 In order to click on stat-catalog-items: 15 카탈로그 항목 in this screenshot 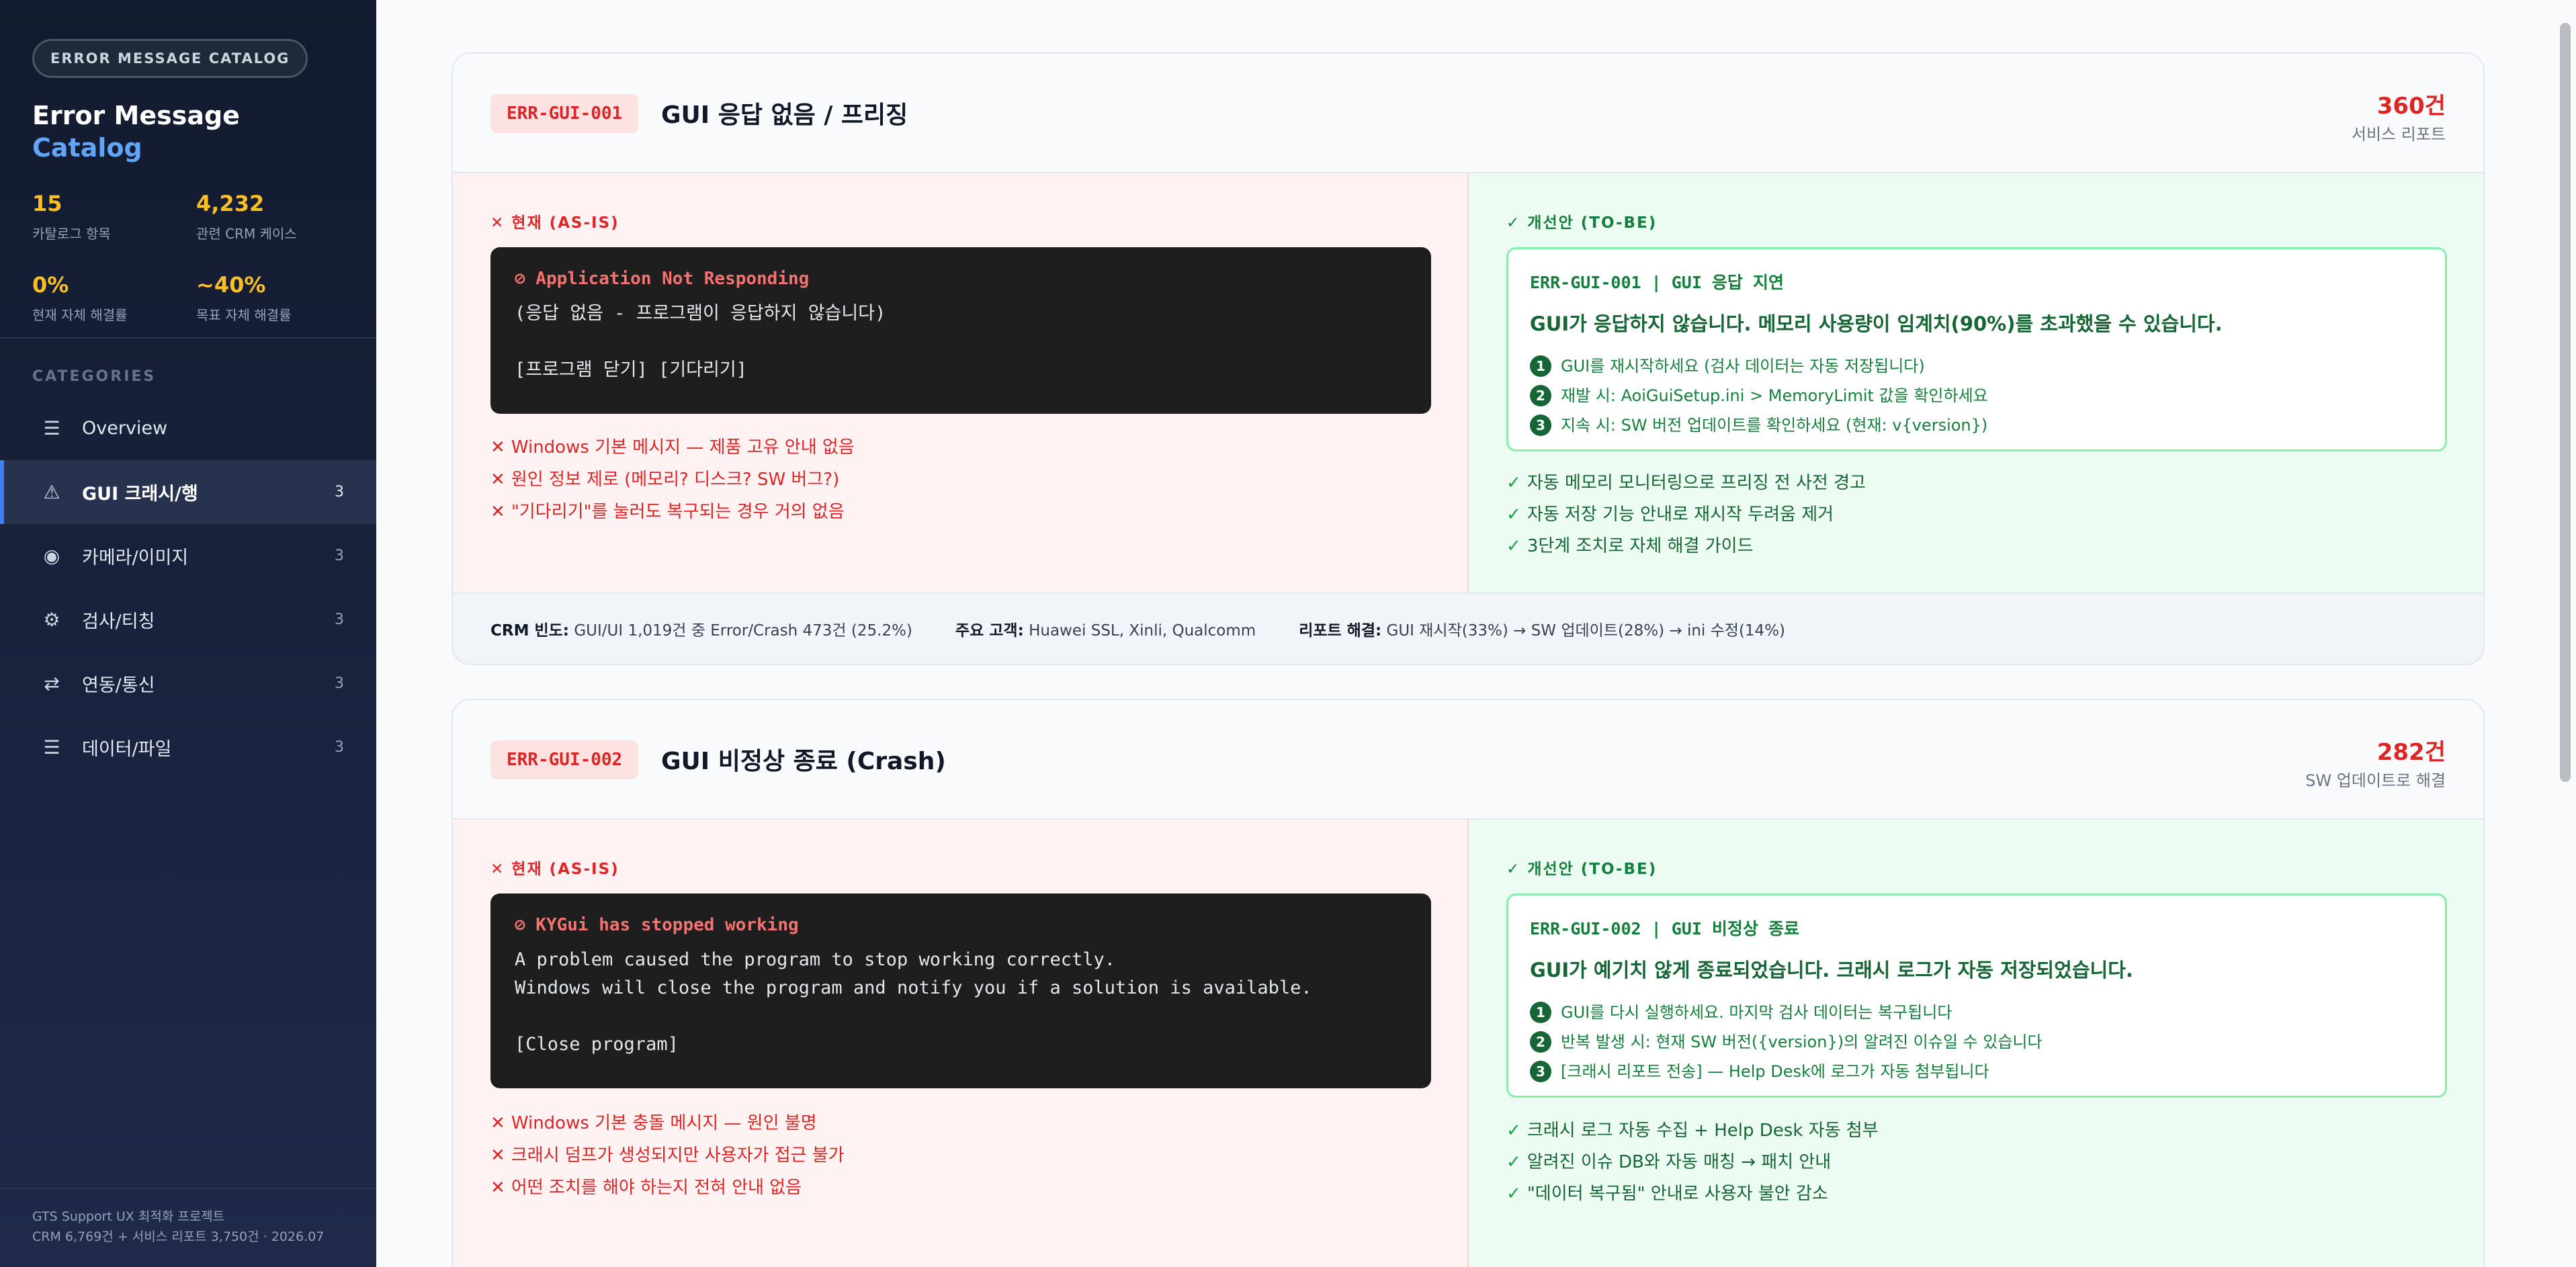, I will do `click(114, 217)`.